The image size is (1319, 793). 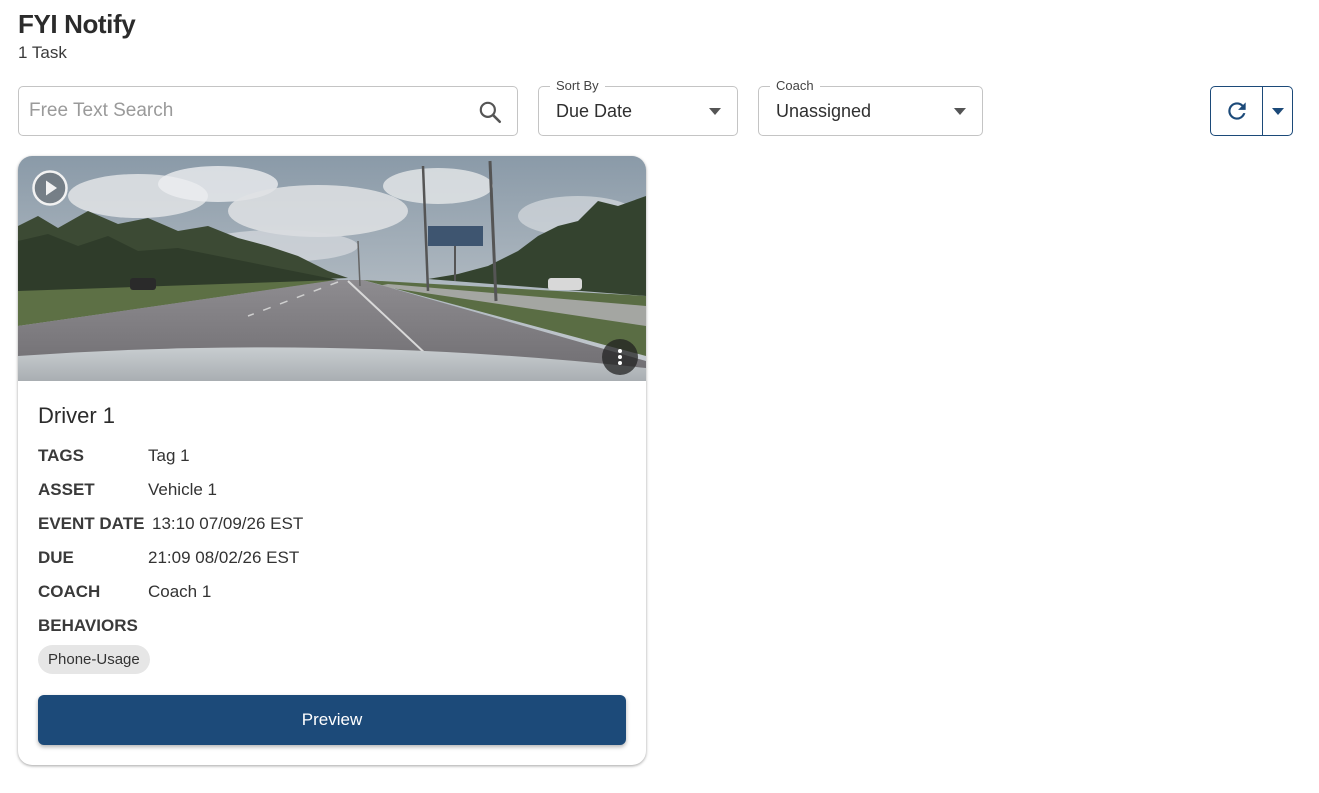 I want to click on behaviors-label: BEHAVIORS, so click(x=88, y=625).